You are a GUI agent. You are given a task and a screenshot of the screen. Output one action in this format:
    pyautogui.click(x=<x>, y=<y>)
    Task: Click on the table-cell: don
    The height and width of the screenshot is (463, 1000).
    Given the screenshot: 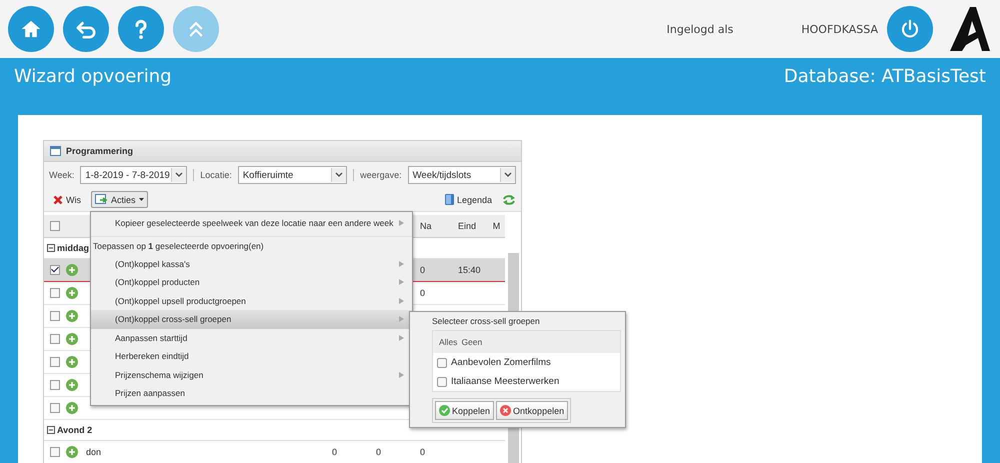 What is the action you would take?
    pyautogui.click(x=94, y=452)
    